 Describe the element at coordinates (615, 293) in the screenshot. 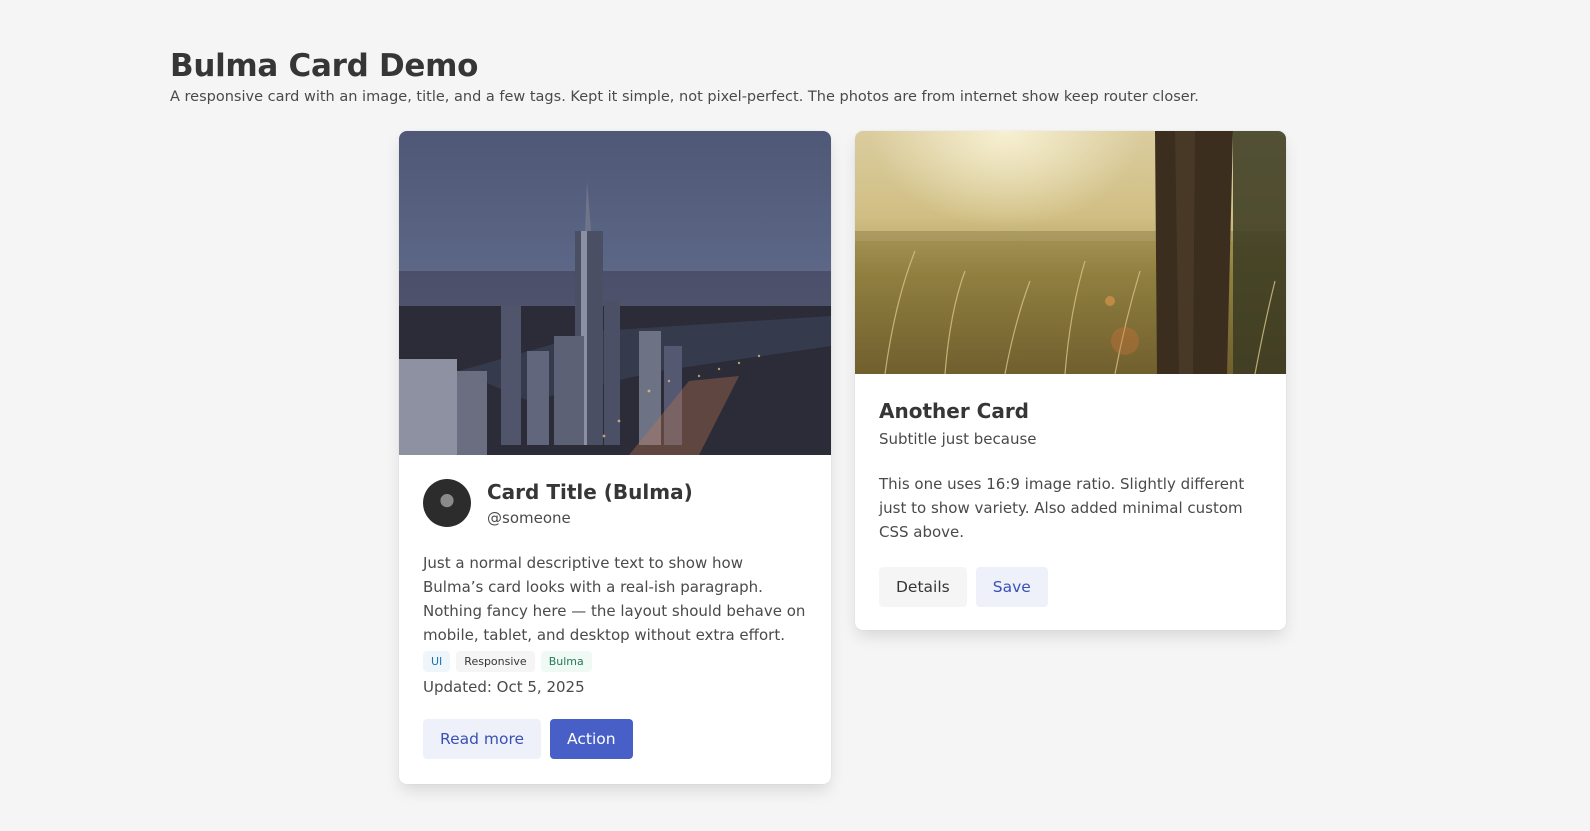

I see `city-skyline-image` at that location.